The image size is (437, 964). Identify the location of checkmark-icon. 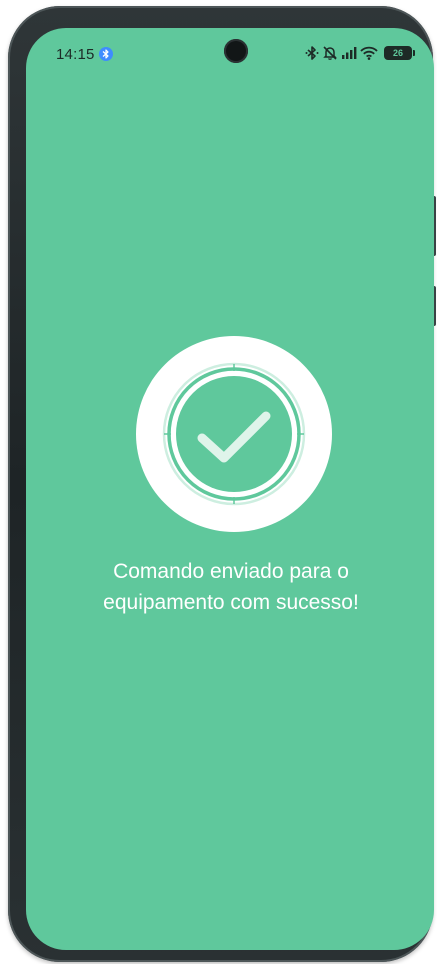
(234, 434).